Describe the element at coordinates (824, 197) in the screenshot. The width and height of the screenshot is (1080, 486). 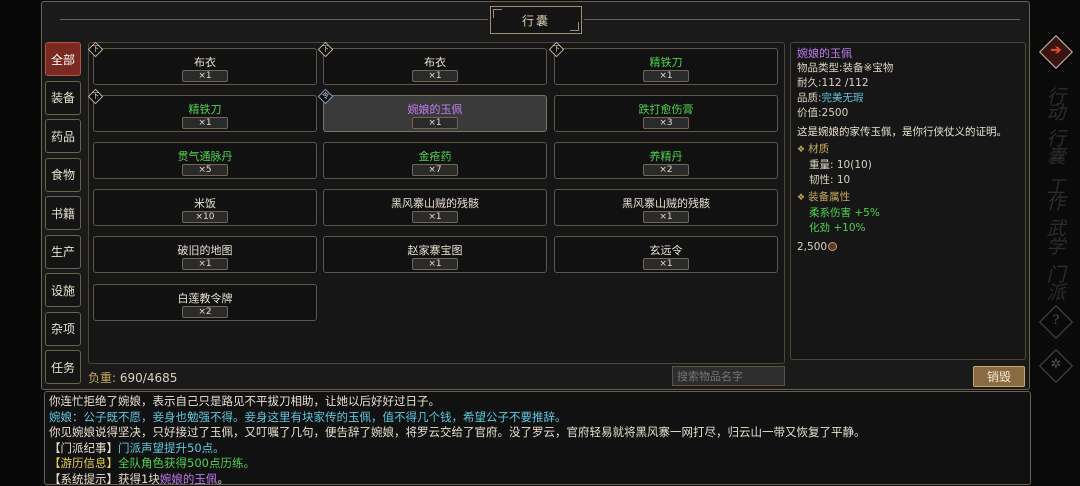
I see `attribute-section-title: ❖ 装备属性` at that location.